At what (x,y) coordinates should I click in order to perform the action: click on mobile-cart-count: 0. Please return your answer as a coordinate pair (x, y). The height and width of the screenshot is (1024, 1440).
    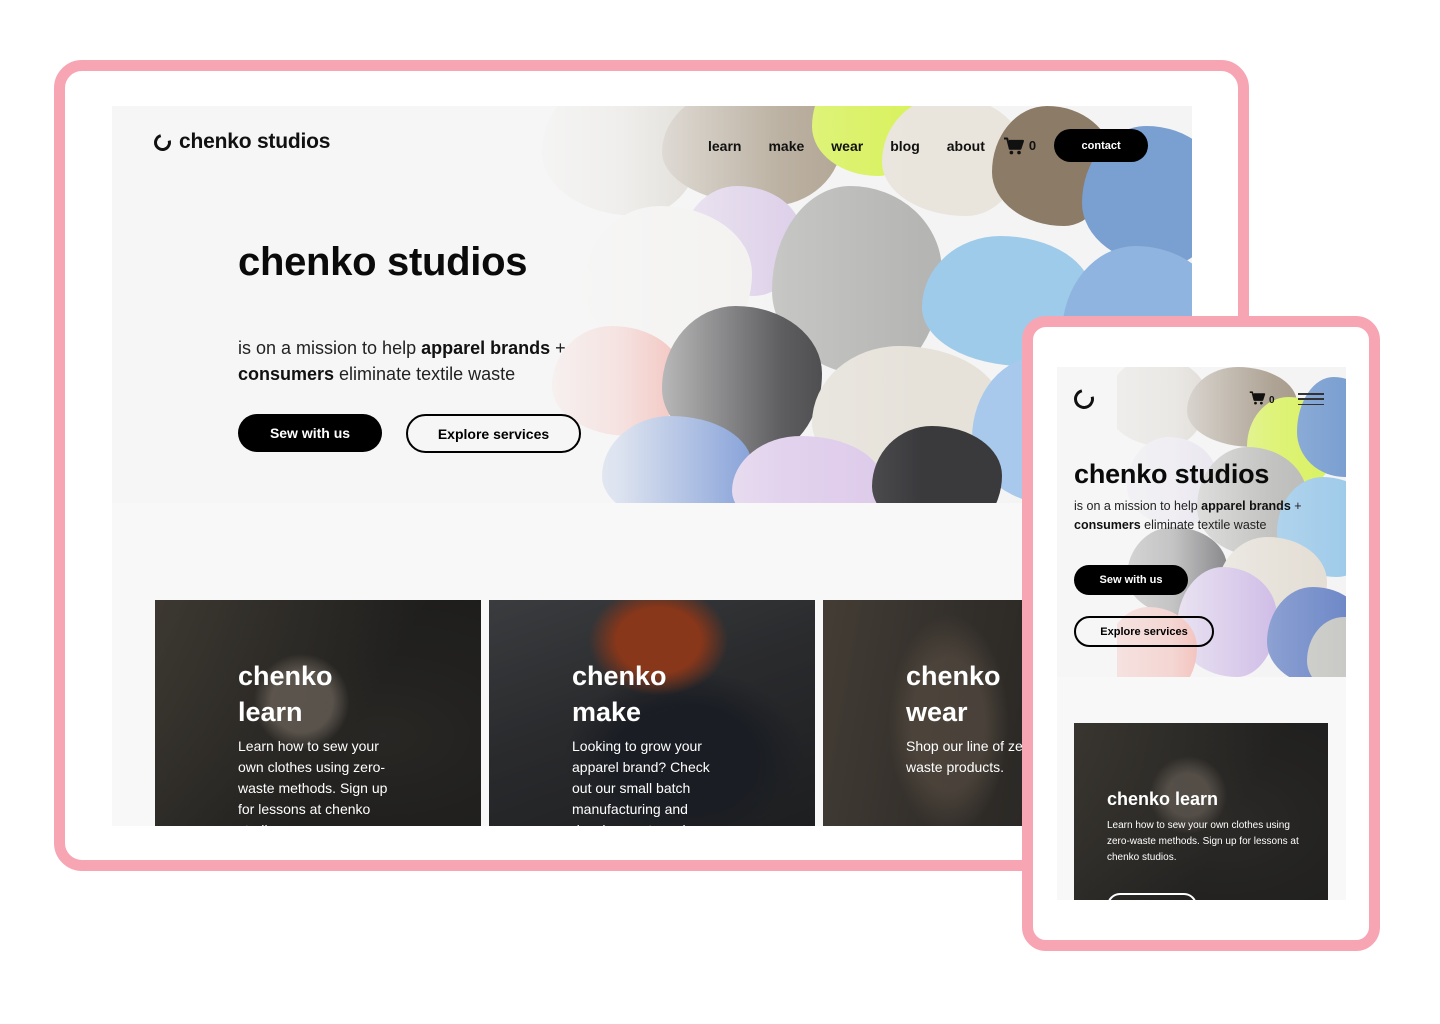
    Looking at the image, I should click on (1272, 400).